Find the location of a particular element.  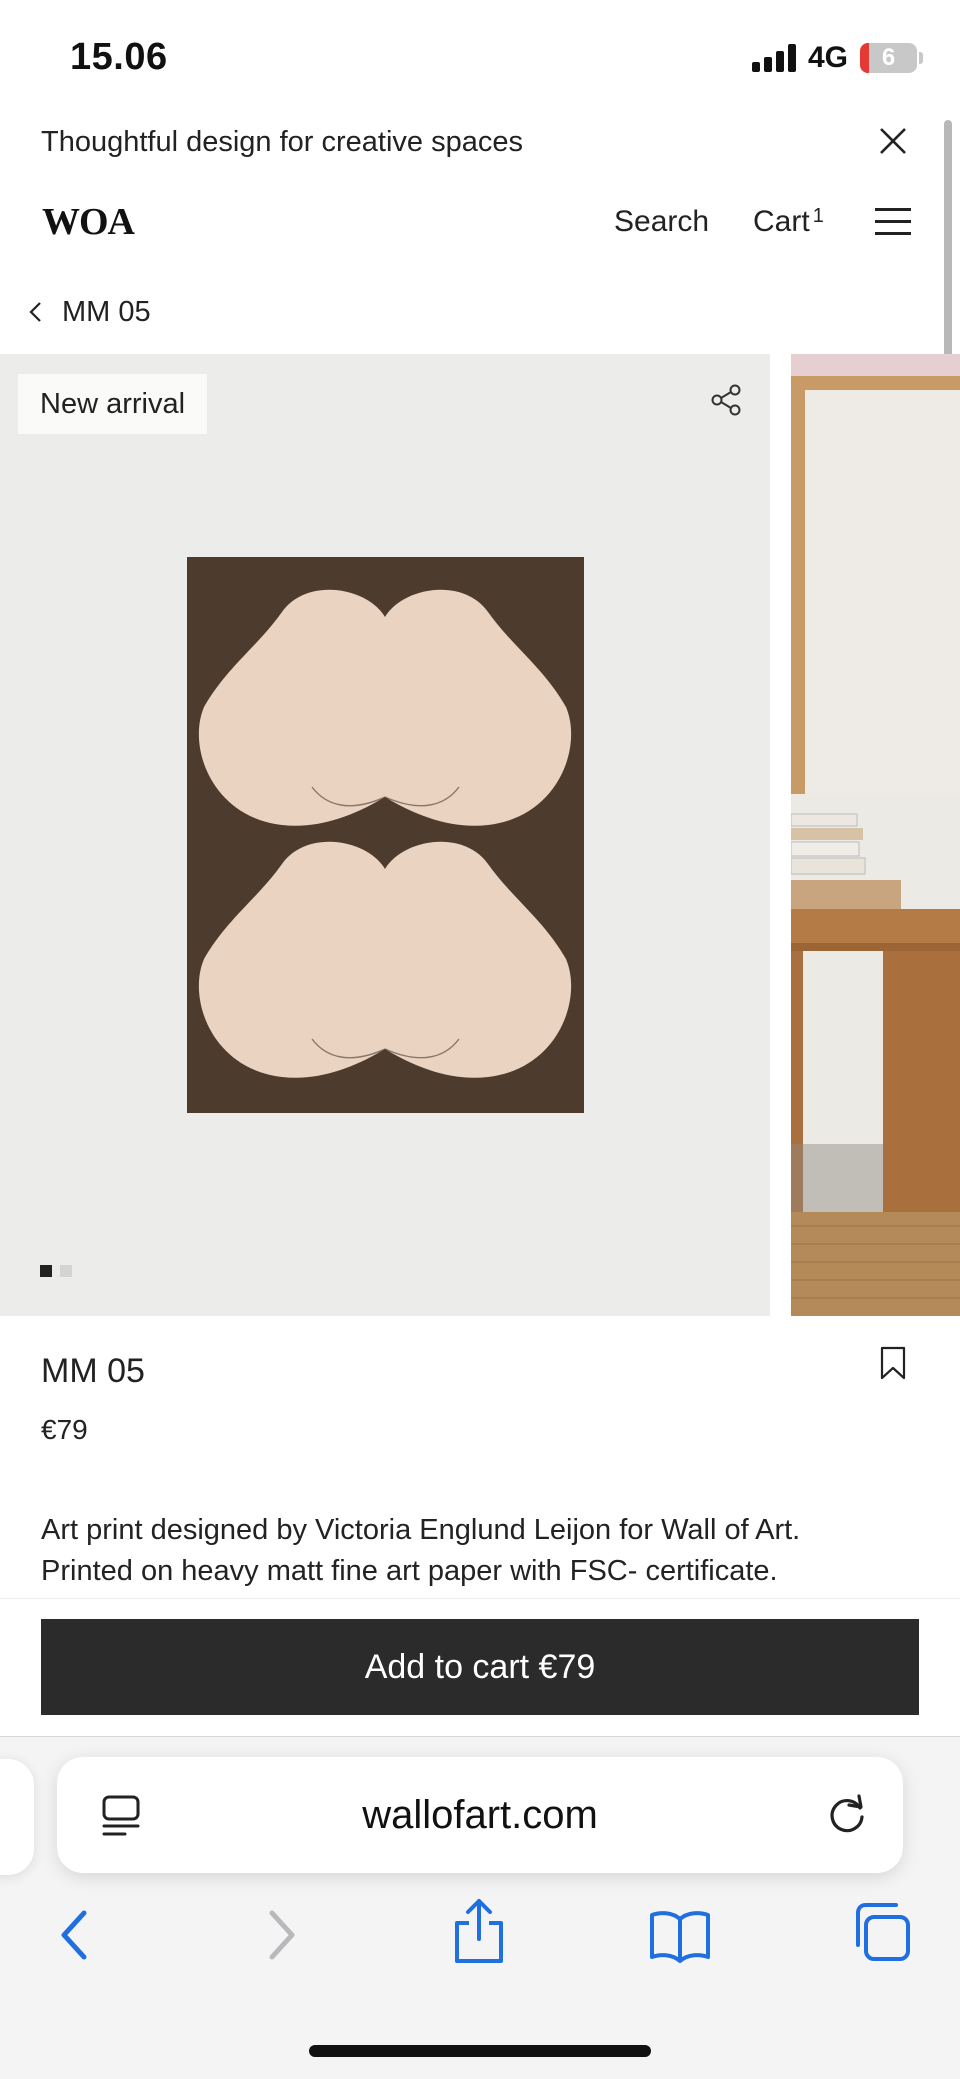

announcement-text: Thoughtful design for creative spaces is located at coordinates (282, 142).